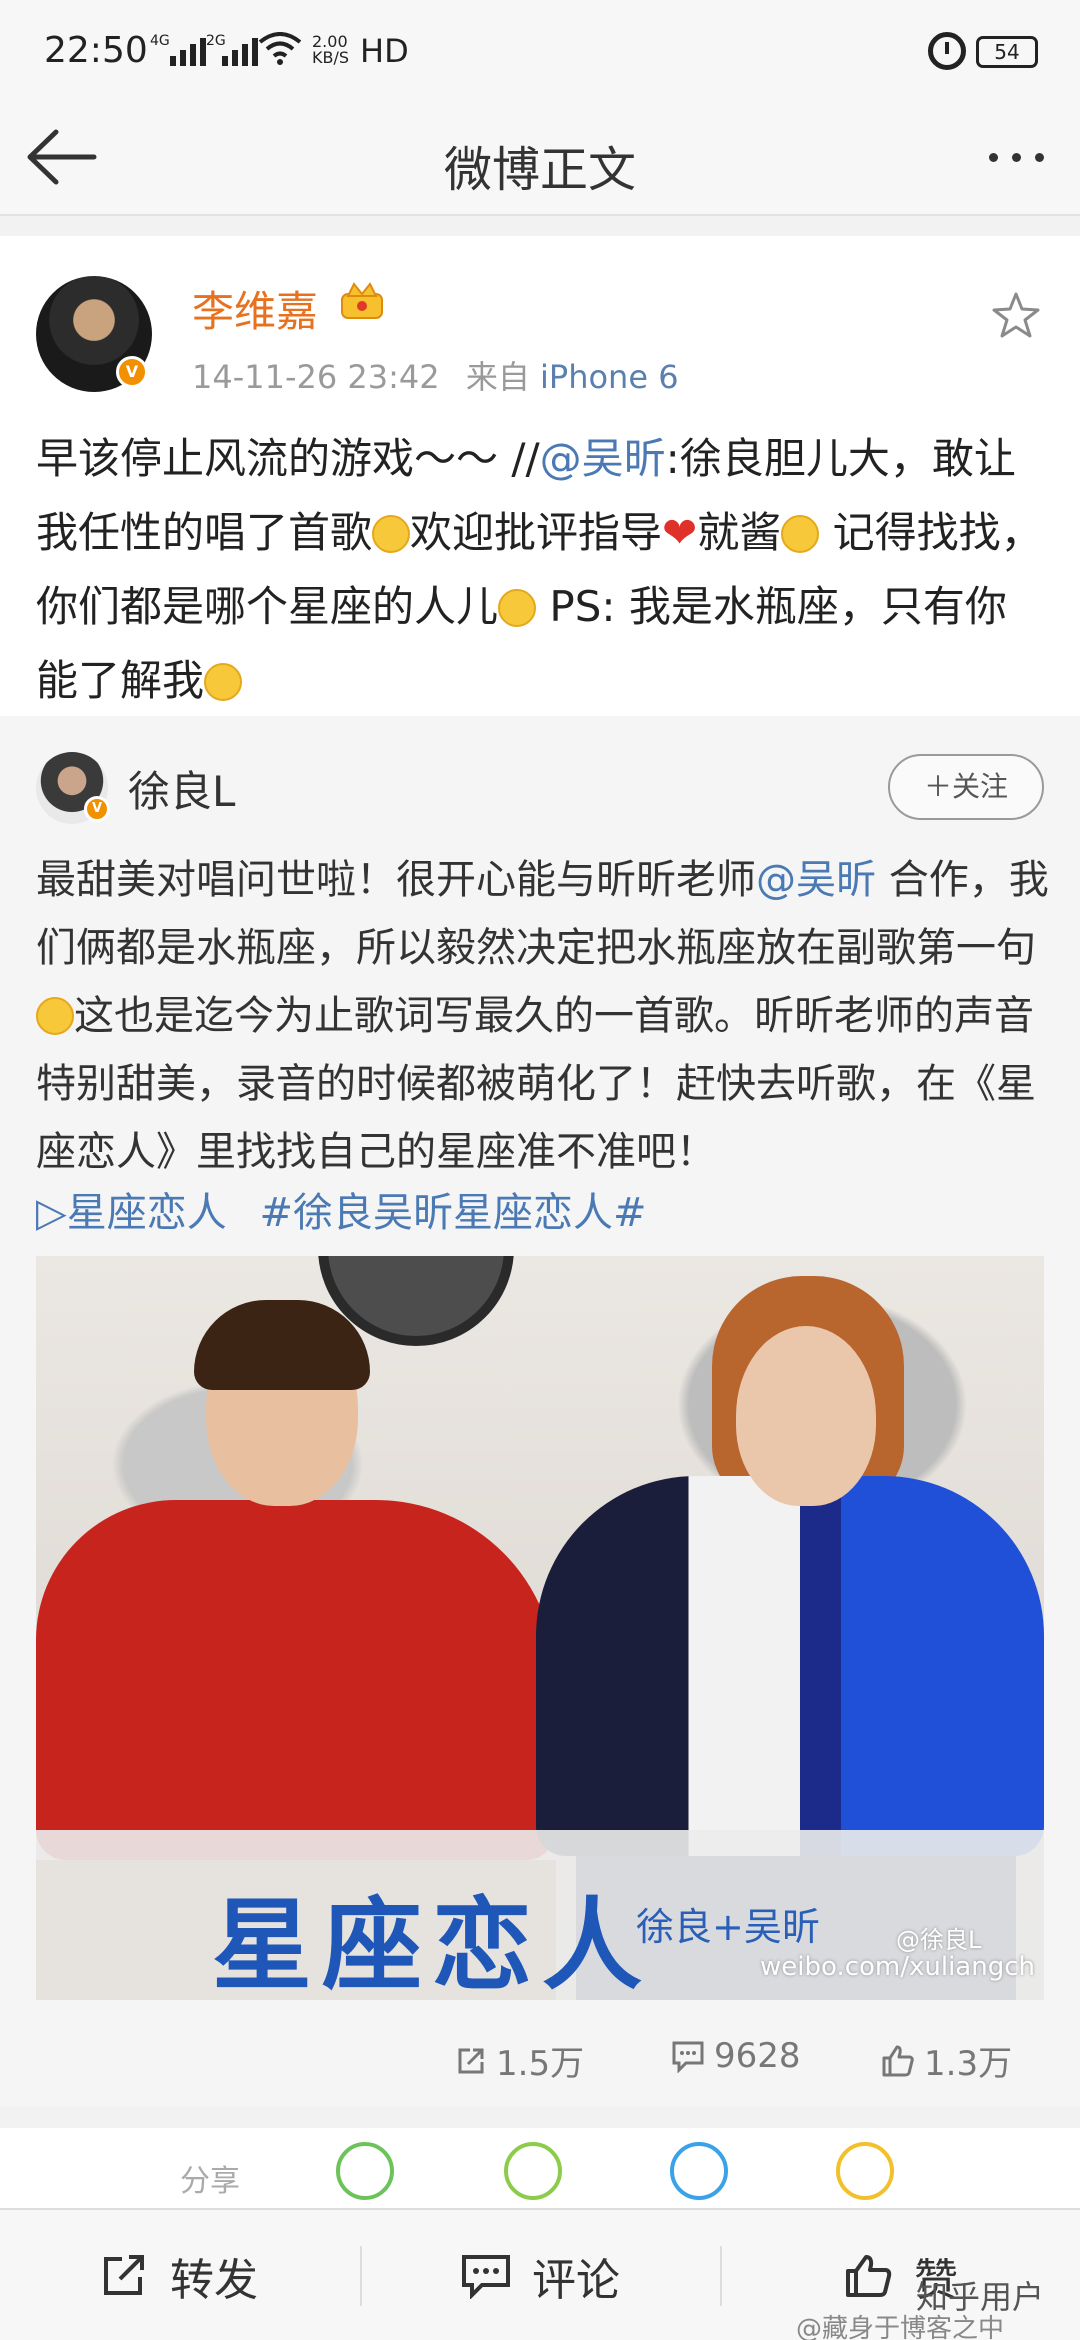 This screenshot has width=1080, height=2340. I want to click on repost-links: ▷星座恋人 #徐良吴昕星座恋人#, so click(341, 1209).